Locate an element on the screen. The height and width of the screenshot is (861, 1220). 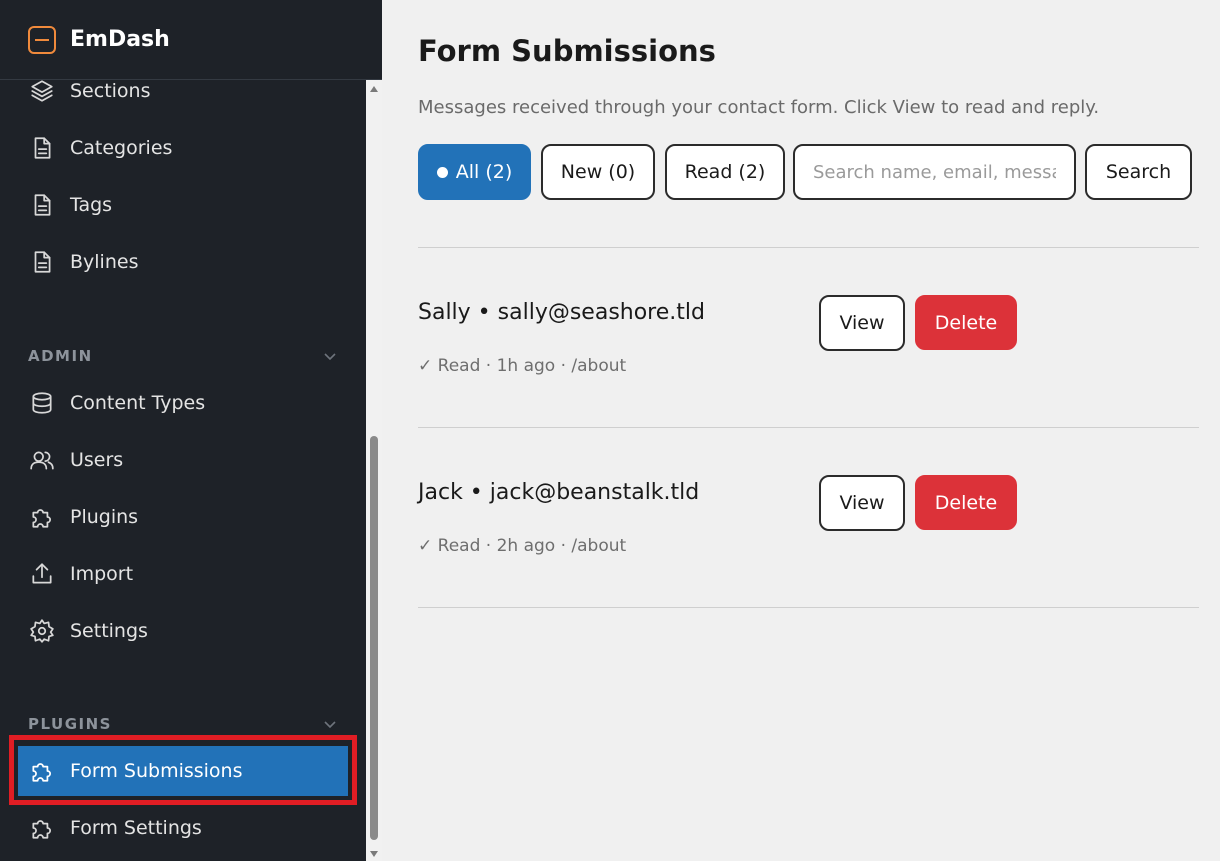
submission-meta: ✓ Read · 1h ago · /about is located at coordinates (522, 366).